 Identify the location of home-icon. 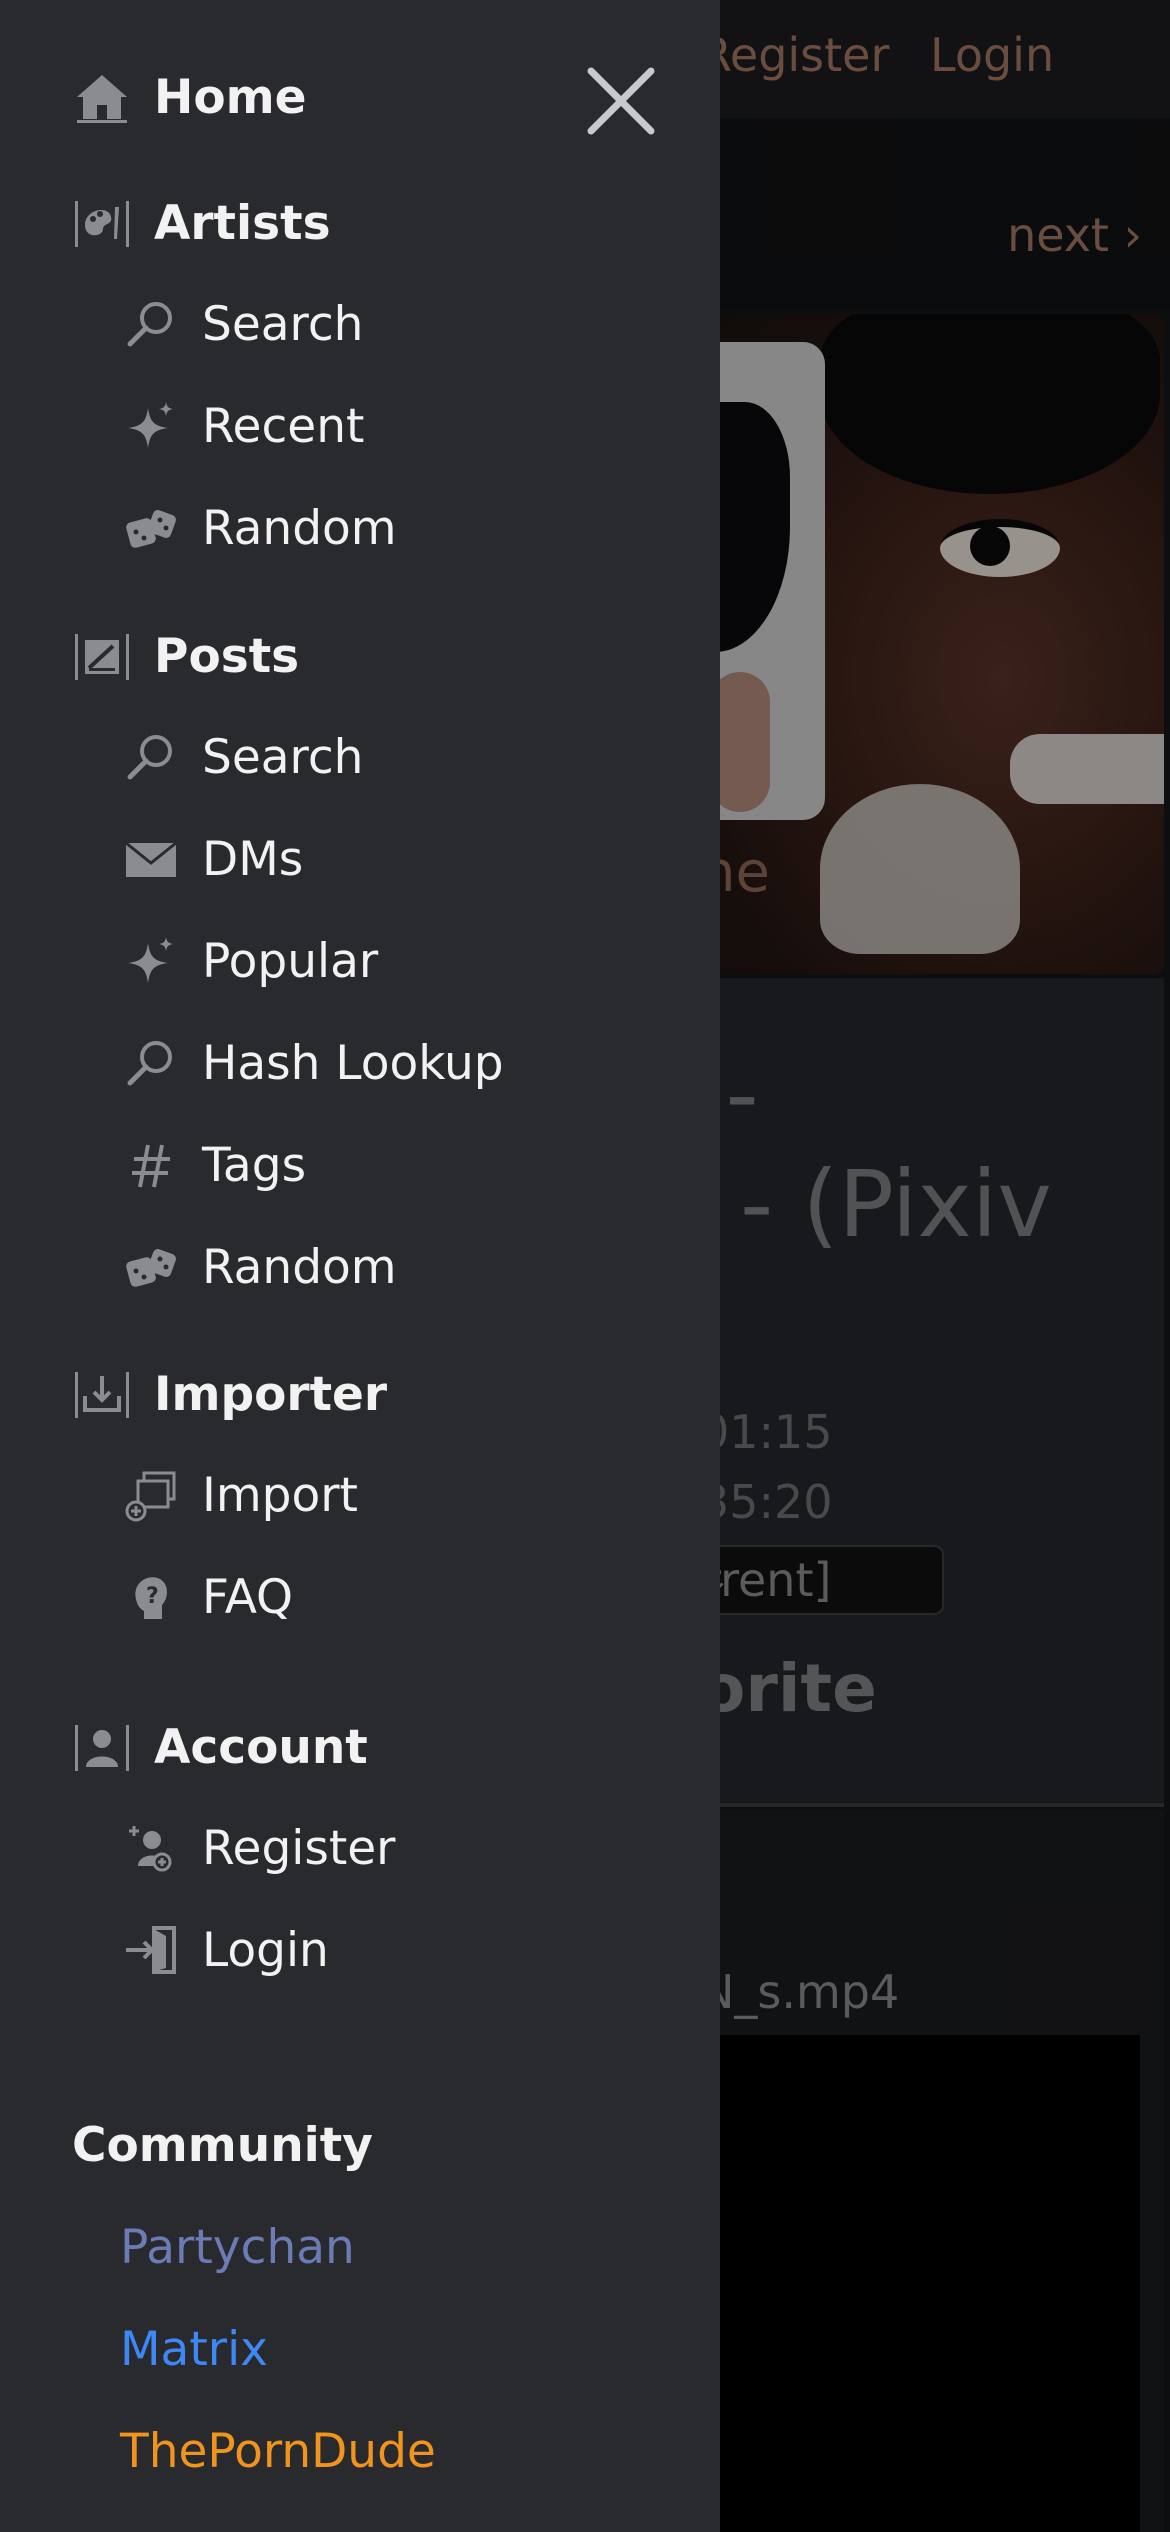
(102, 97).